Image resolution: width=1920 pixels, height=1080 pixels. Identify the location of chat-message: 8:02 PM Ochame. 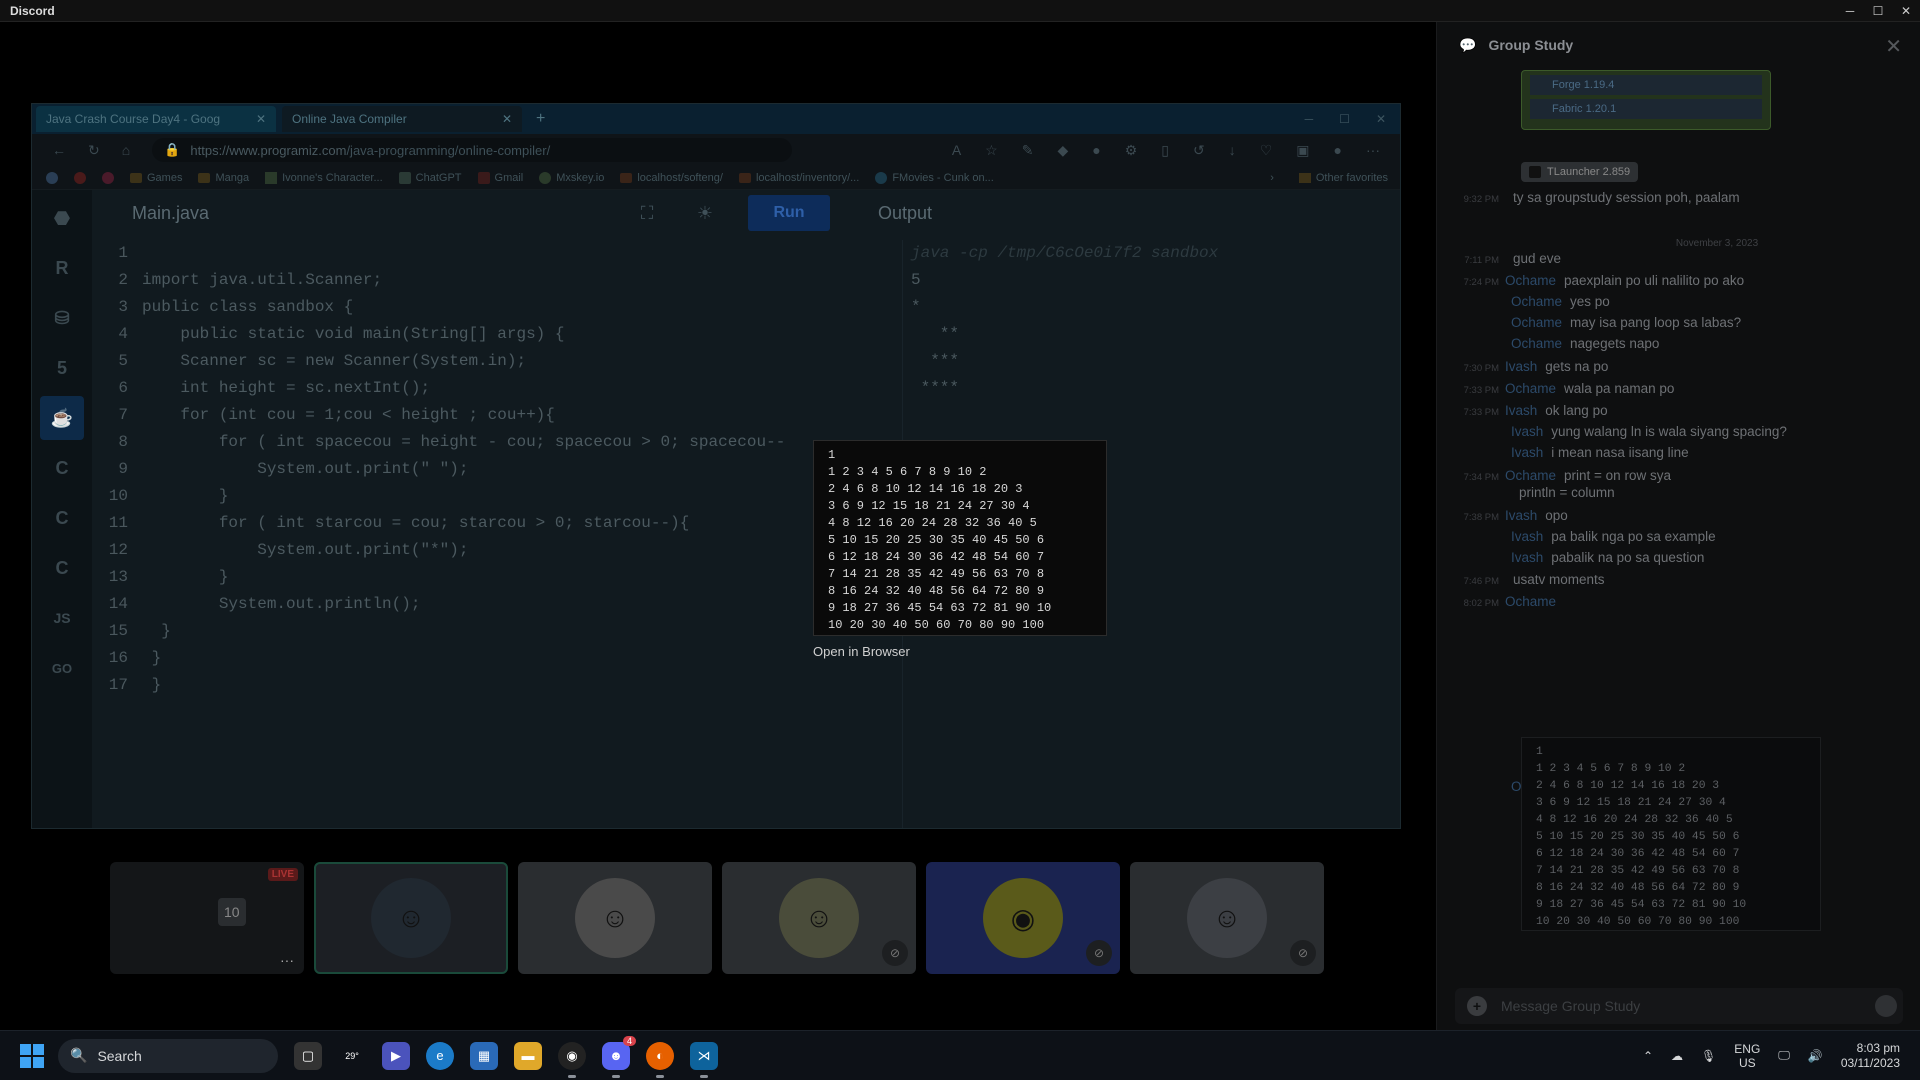
(1500, 601).